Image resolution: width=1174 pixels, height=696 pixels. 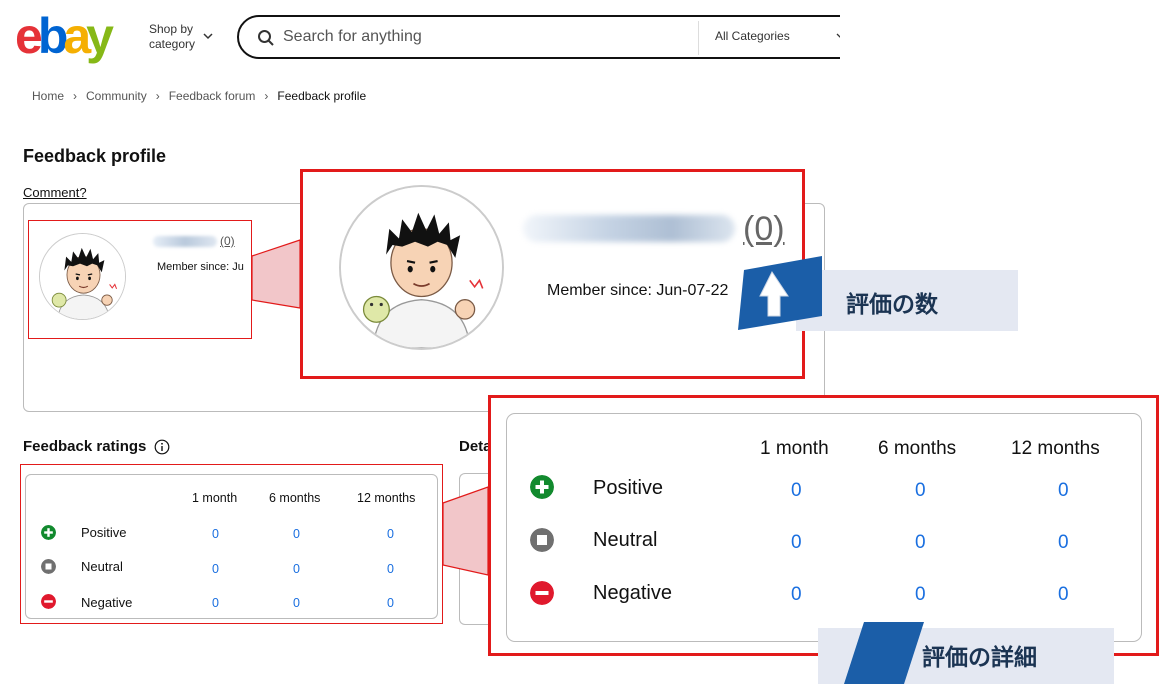 What do you see at coordinates (638, 290) in the screenshot?
I see `member-since: Member since: Jun-07-22` at bounding box center [638, 290].